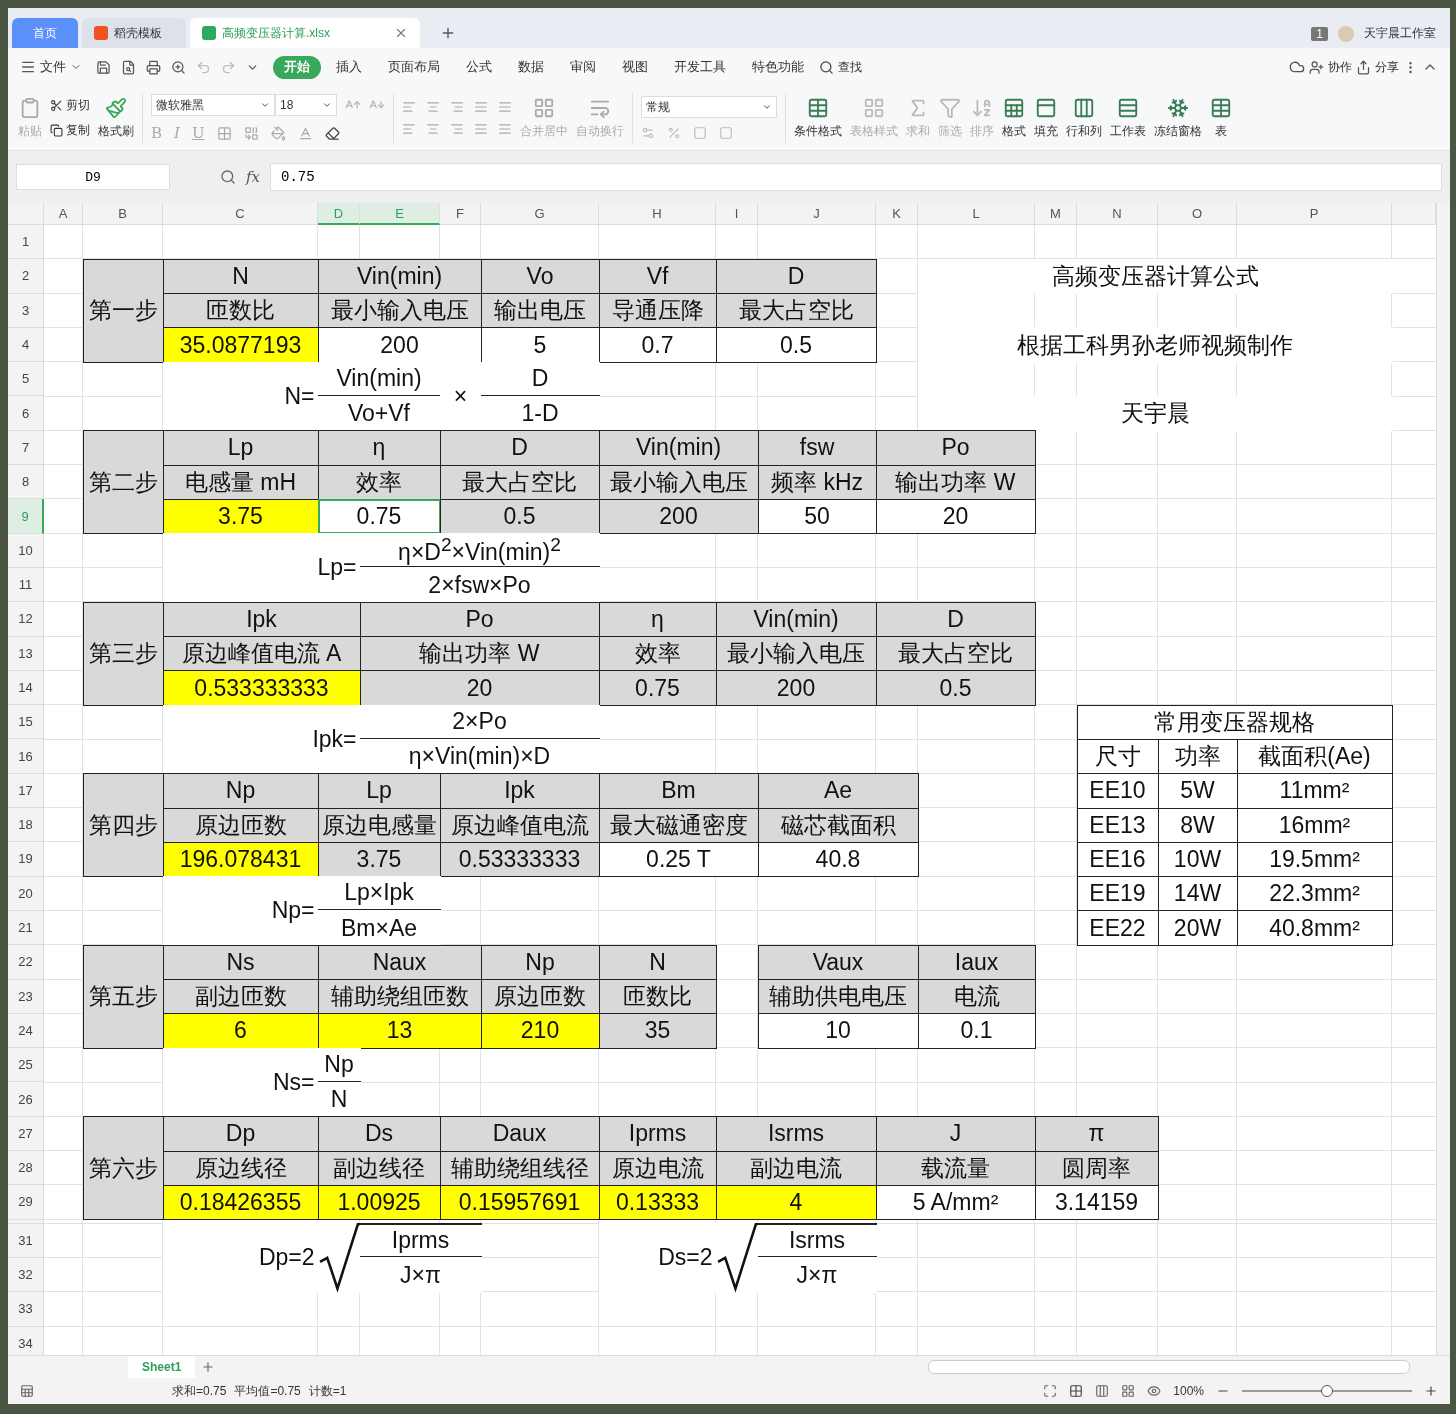 This screenshot has width=1456, height=1414. I want to click on table-cell: 50, so click(817, 516).